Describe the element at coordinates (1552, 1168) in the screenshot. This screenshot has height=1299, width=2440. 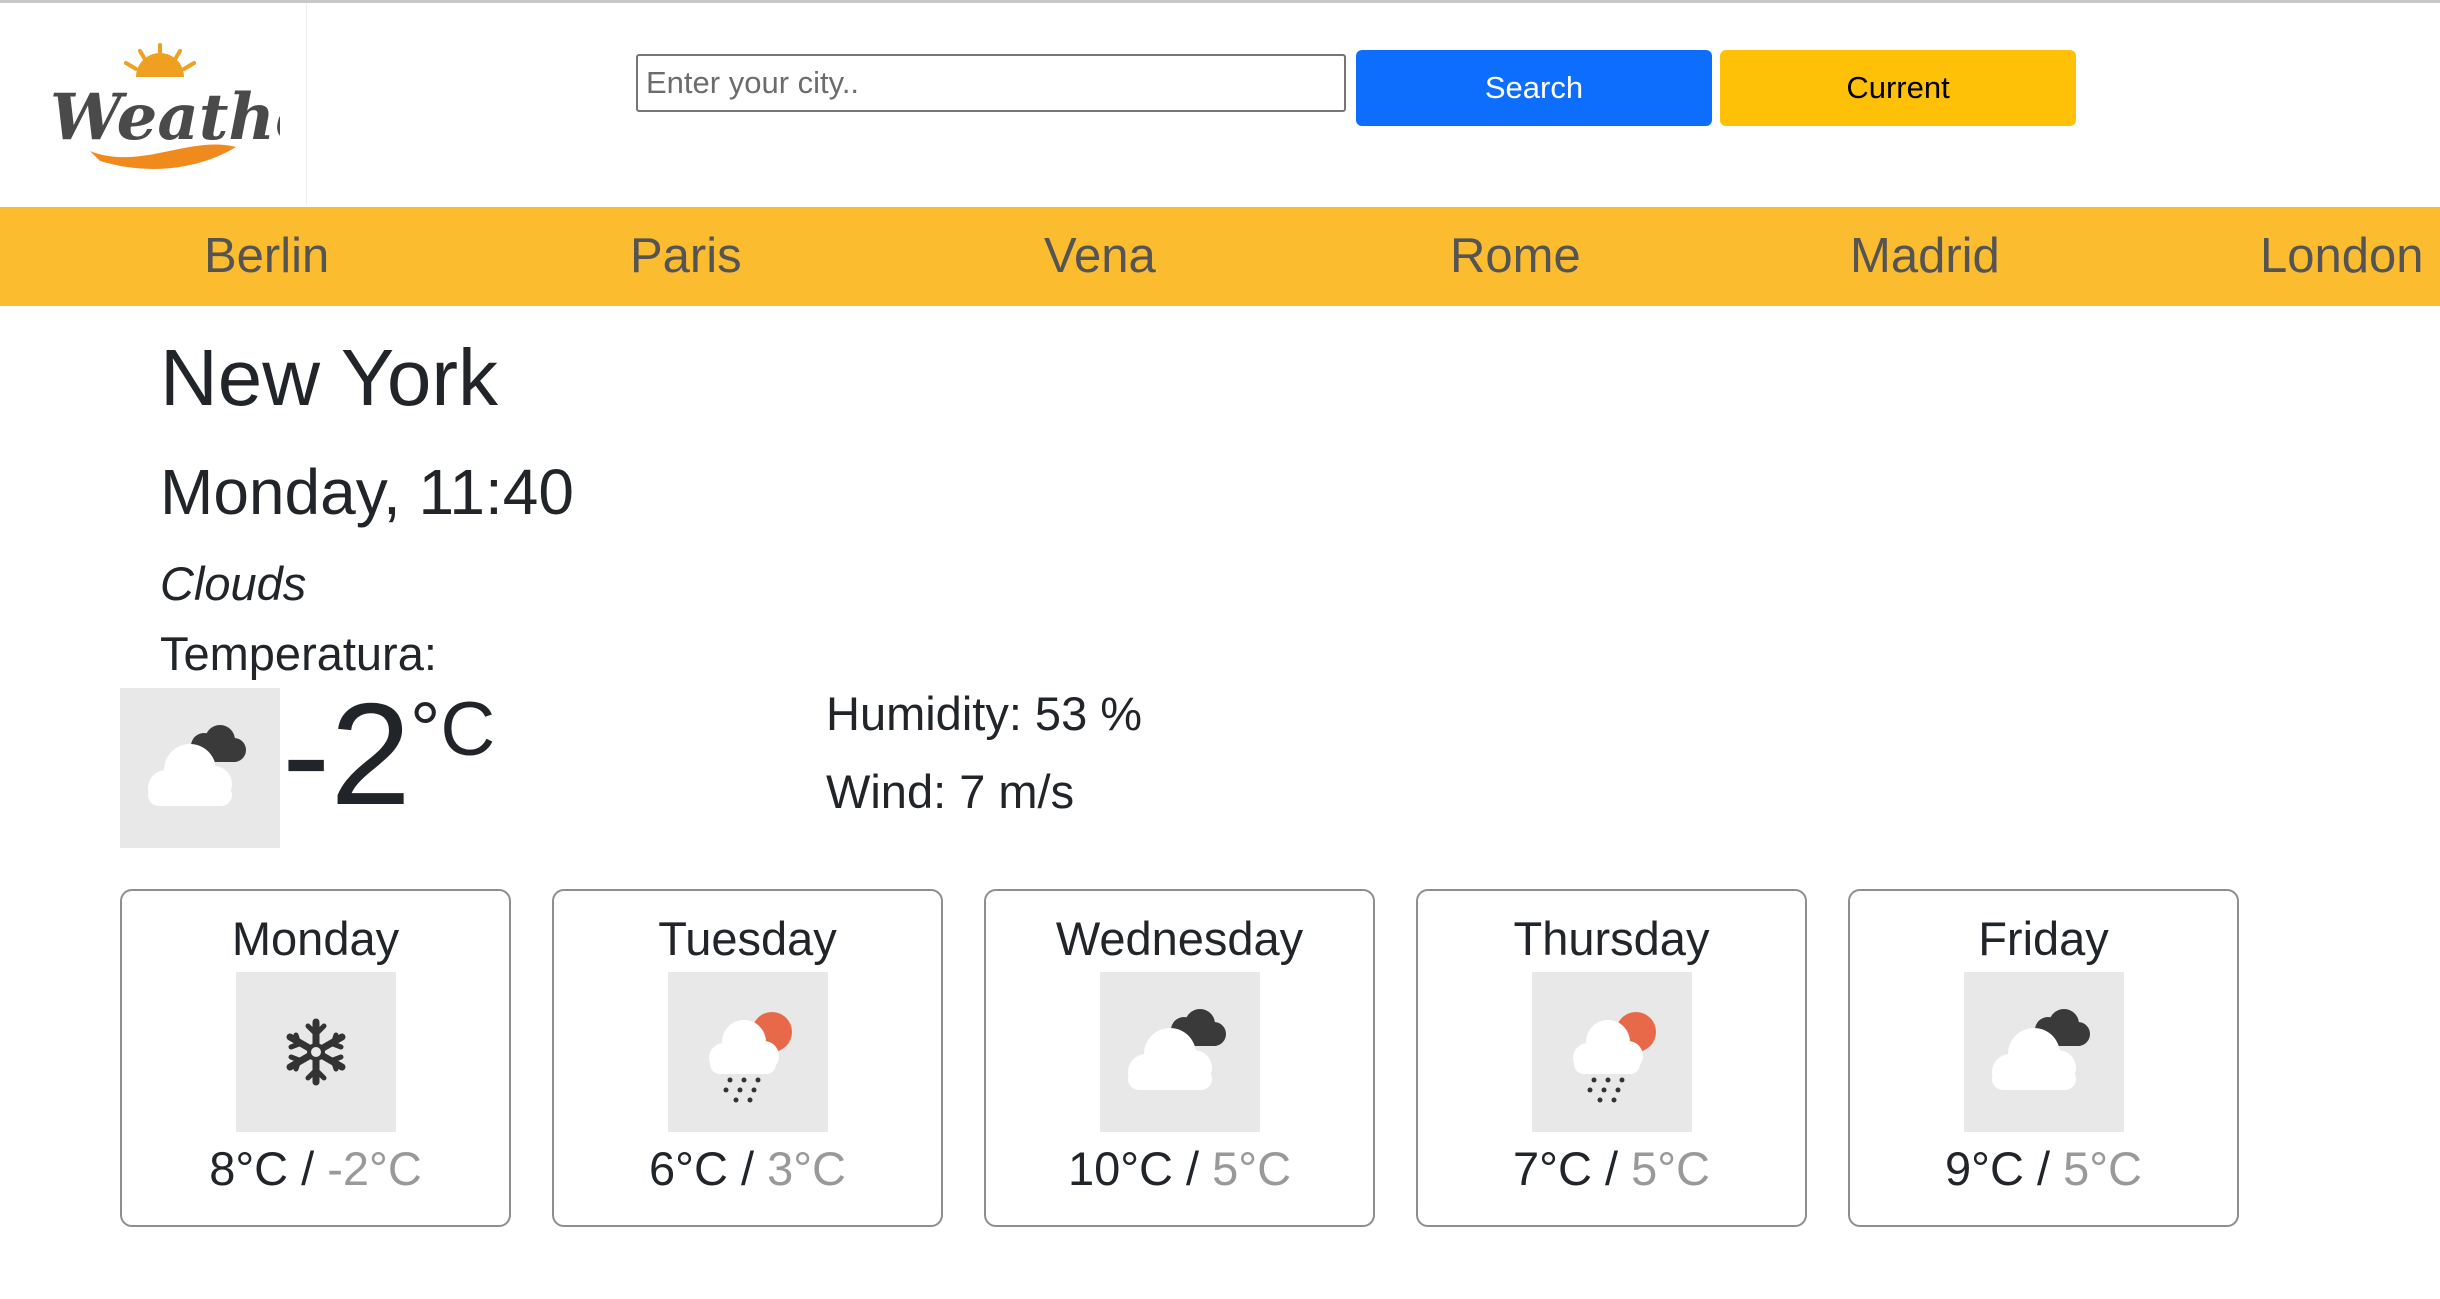
I see `forecast-max-temp: 7°C` at that location.